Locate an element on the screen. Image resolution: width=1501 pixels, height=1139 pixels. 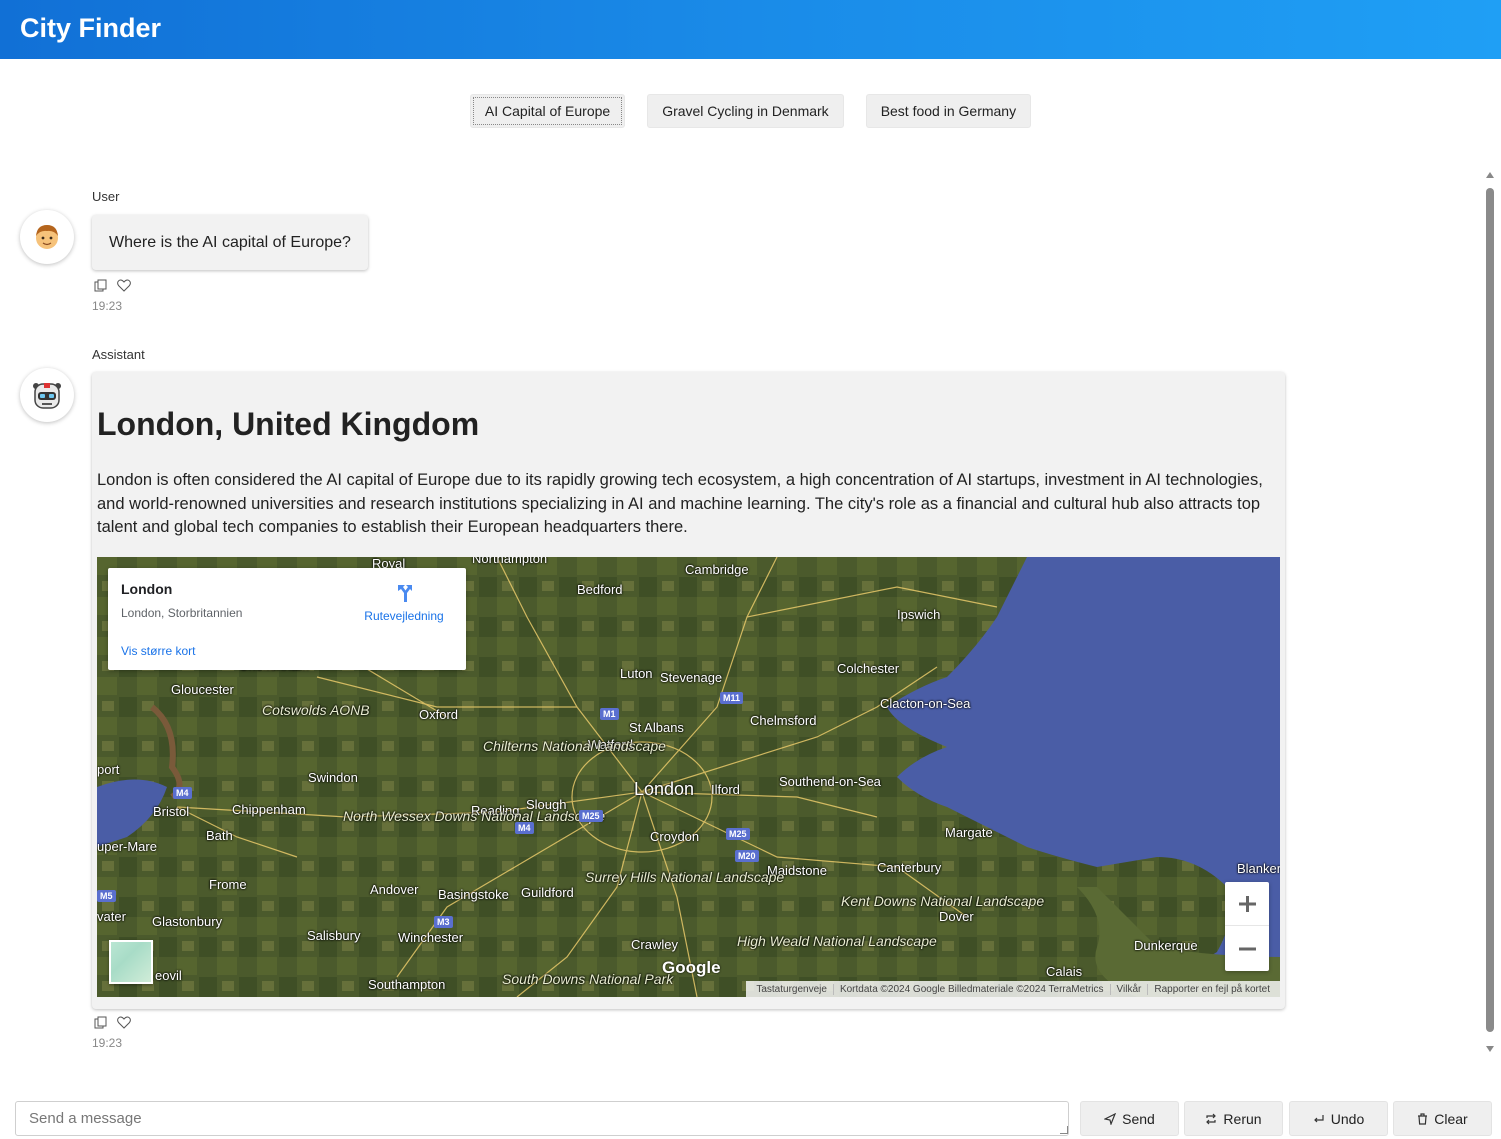
user-message-time: 19:23 is located at coordinates (107, 306).